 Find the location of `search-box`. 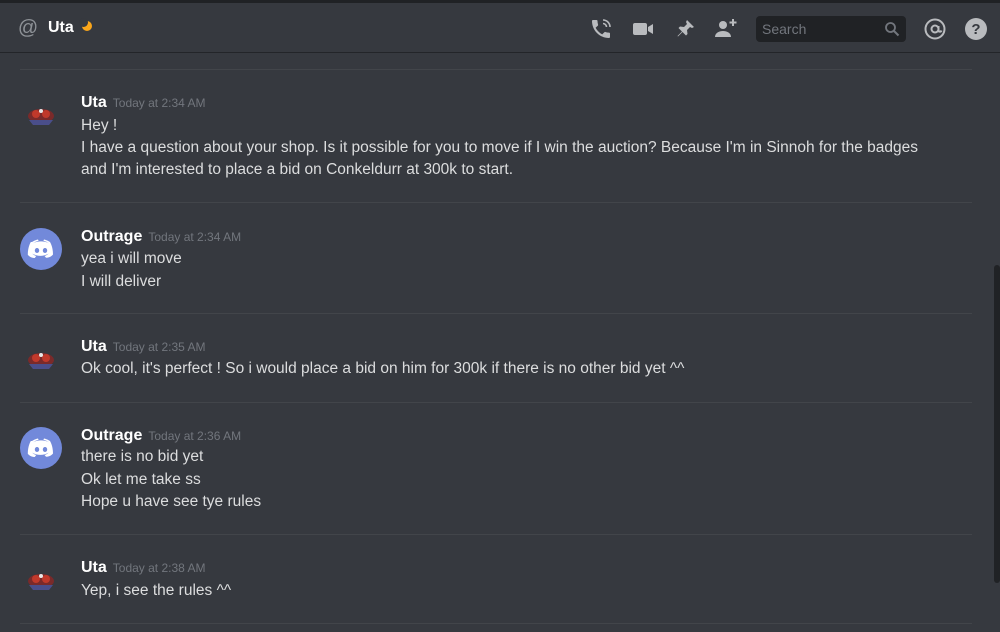

search-box is located at coordinates (831, 29).